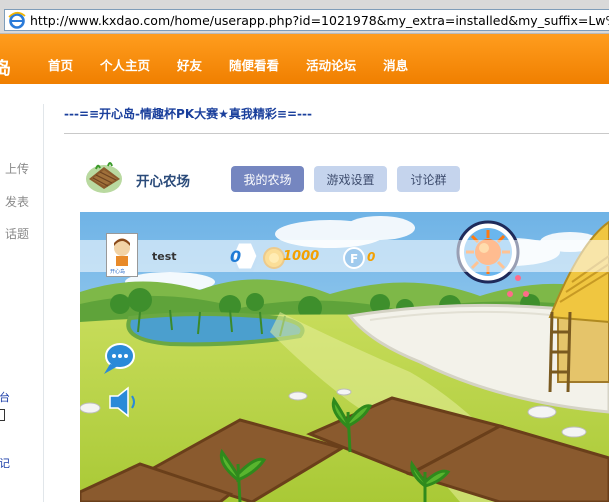  I want to click on tab-game-settings: 游戏设置, so click(350, 179).